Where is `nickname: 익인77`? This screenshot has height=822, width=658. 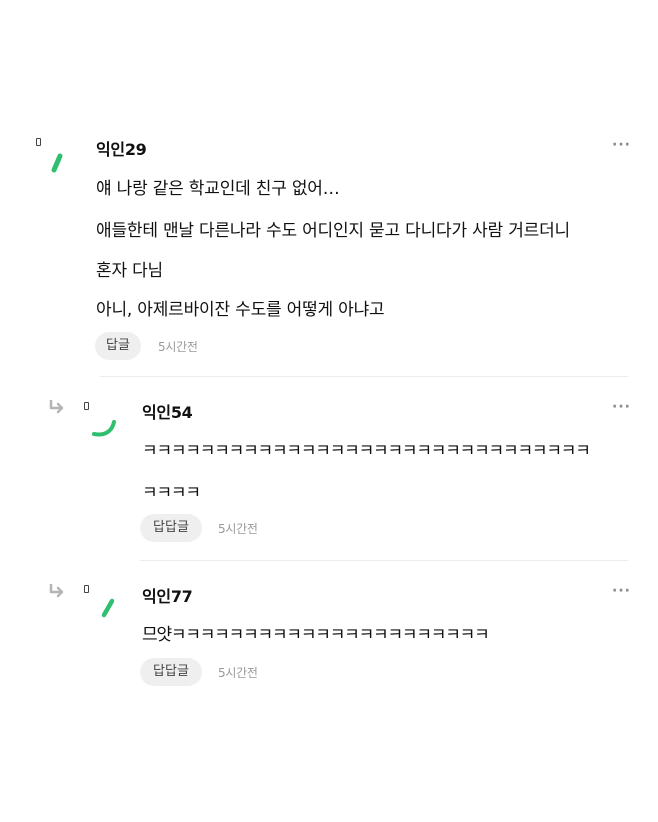 nickname: 익인77 is located at coordinates (167, 595).